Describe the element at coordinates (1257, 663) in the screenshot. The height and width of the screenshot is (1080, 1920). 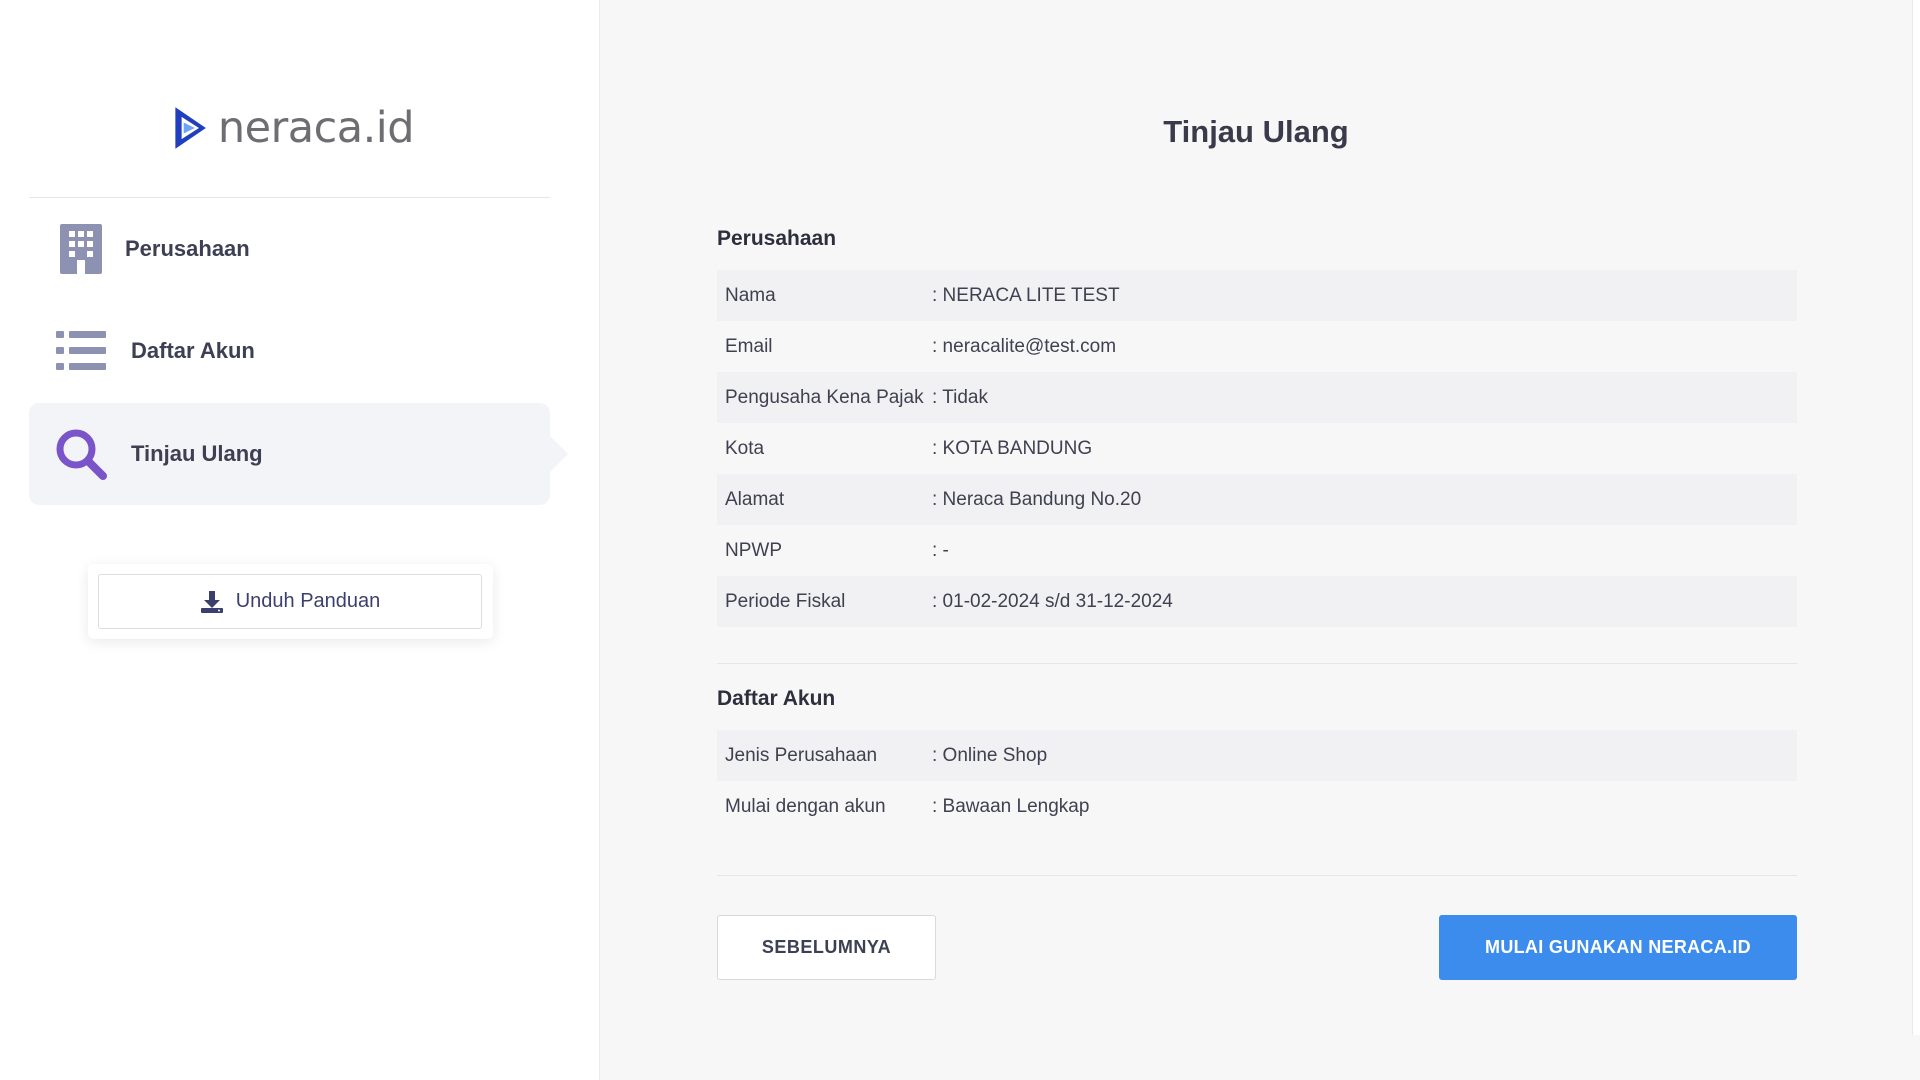
I see `section-divider` at that location.